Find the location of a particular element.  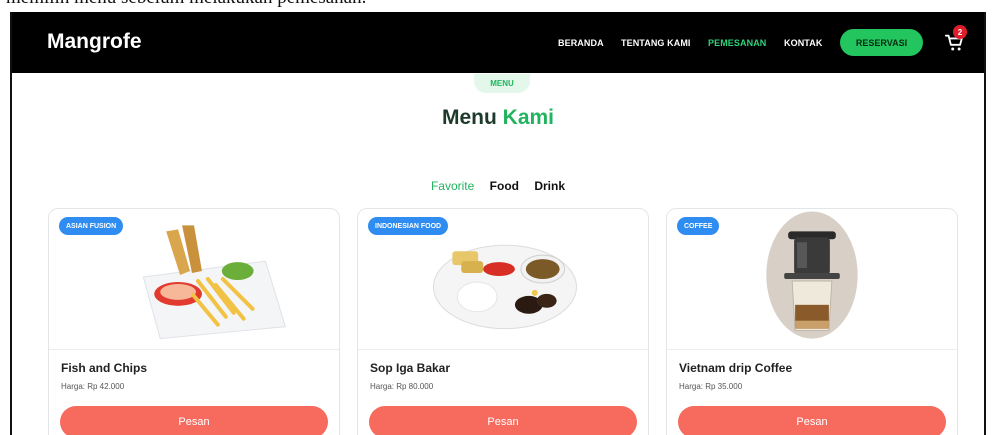

page-title-accent: Kami is located at coordinates (528, 117).